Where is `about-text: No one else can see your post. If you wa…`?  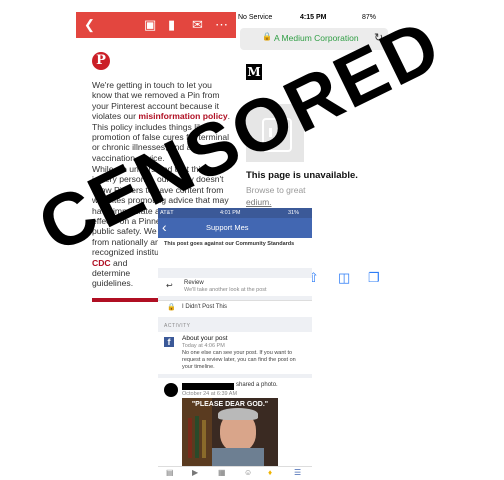
about-text: No one else can see your post. If you wa… is located at coordinates (239, 360).